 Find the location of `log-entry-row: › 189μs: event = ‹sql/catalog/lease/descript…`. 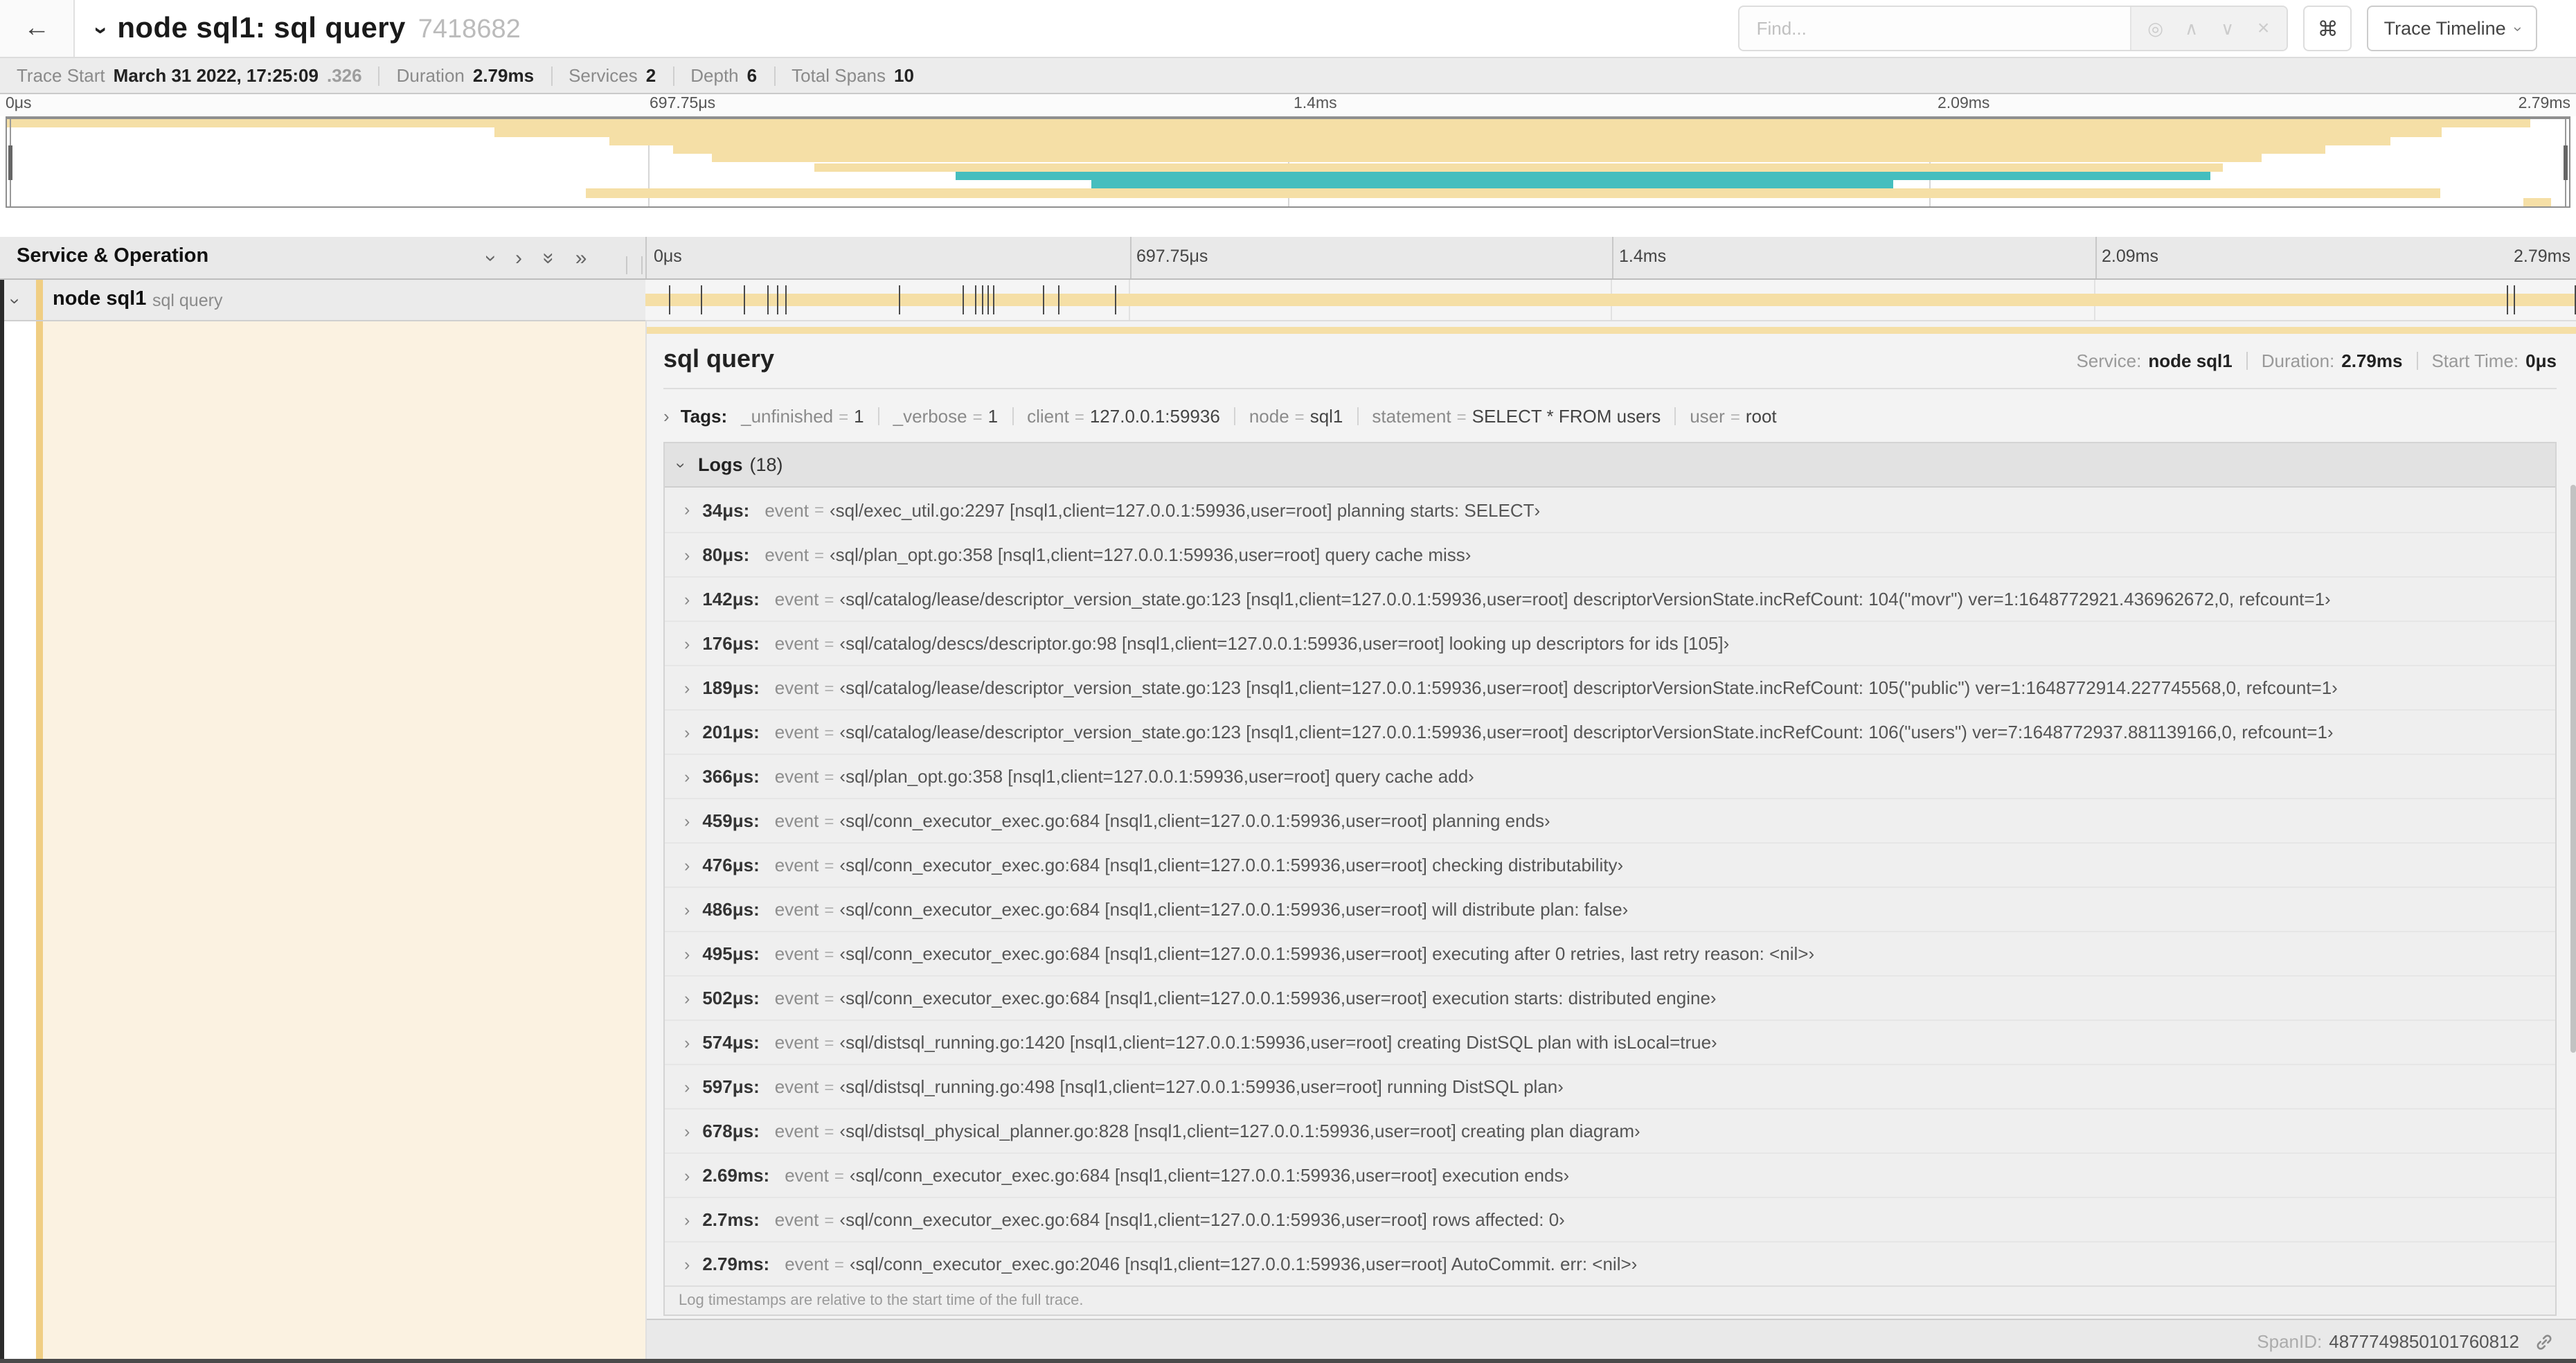

log-entry-row: › 189μs: event = ‹sql/catalog/lease/descript… is located at coordinates (1610, 687).